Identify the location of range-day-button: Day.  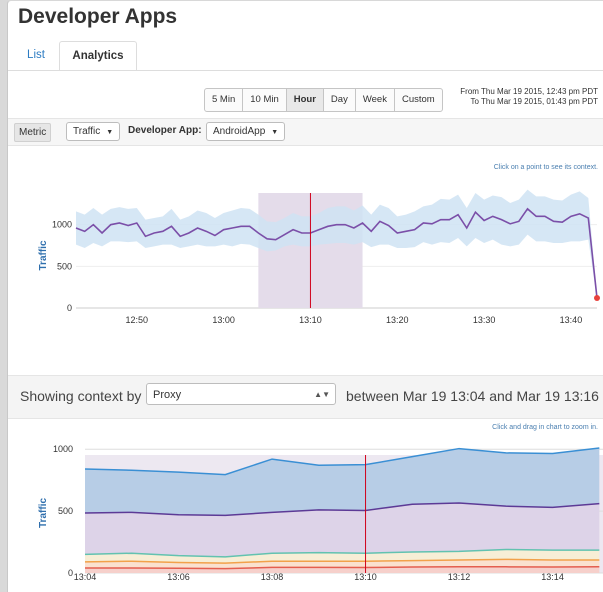
(340, 100).